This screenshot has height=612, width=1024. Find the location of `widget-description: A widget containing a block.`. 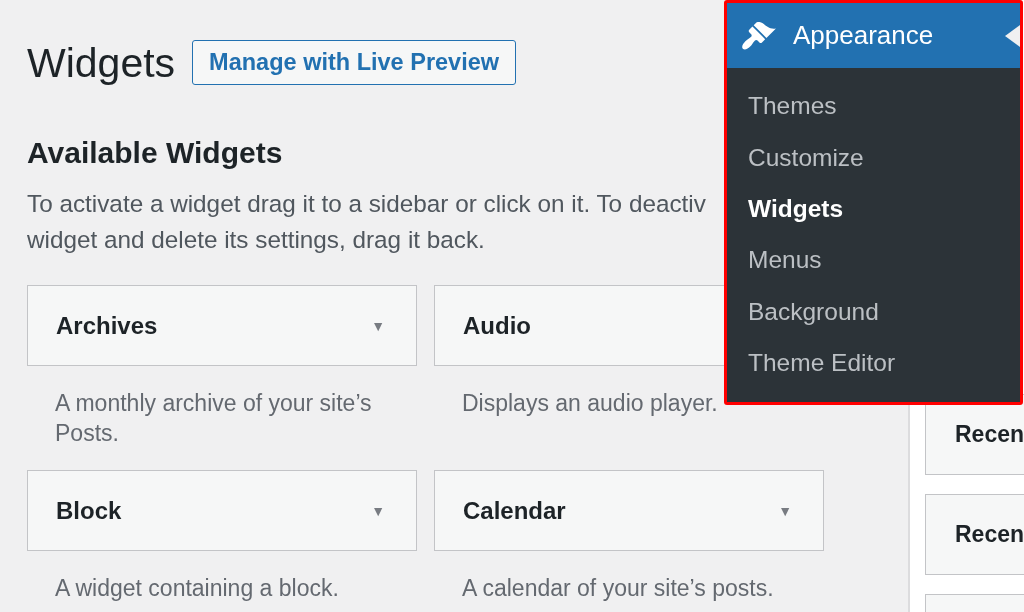

widget-description: A widget containing a block. is located at coordinates (197, 588).